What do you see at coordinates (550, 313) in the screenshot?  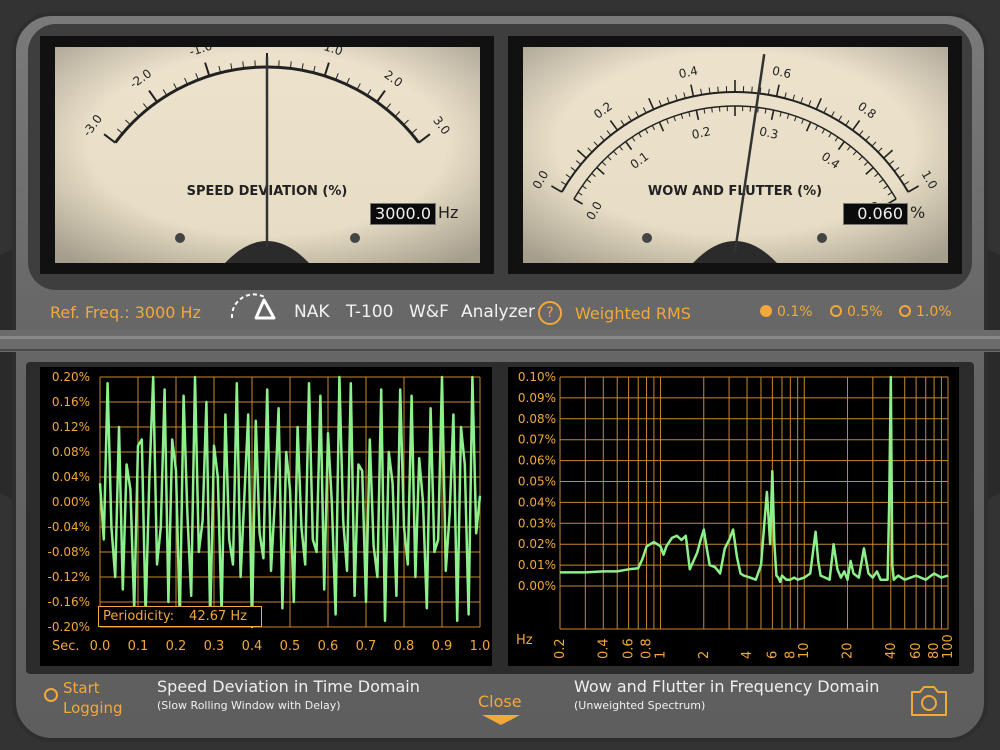 I see `help-button: ?` at bounding box center [550, 313].